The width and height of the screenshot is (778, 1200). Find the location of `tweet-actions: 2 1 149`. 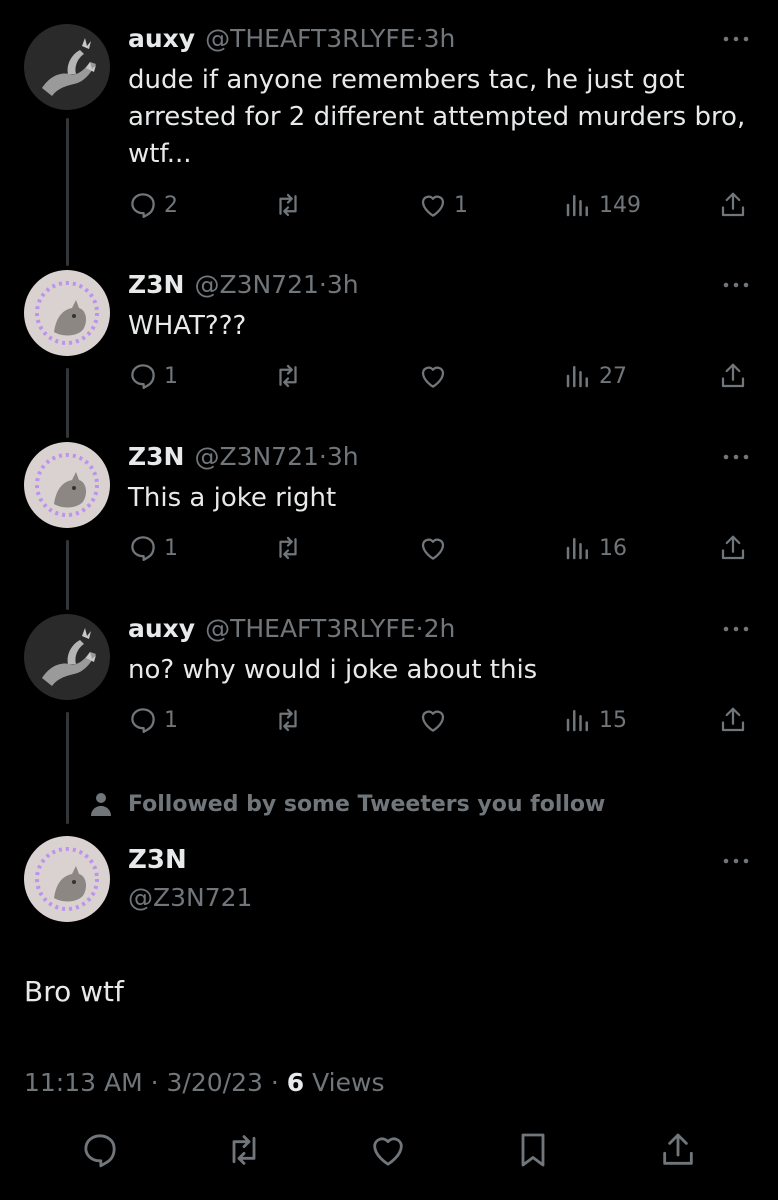

tweet-actions: 2 1 149 is located at coordinates (443, 205).